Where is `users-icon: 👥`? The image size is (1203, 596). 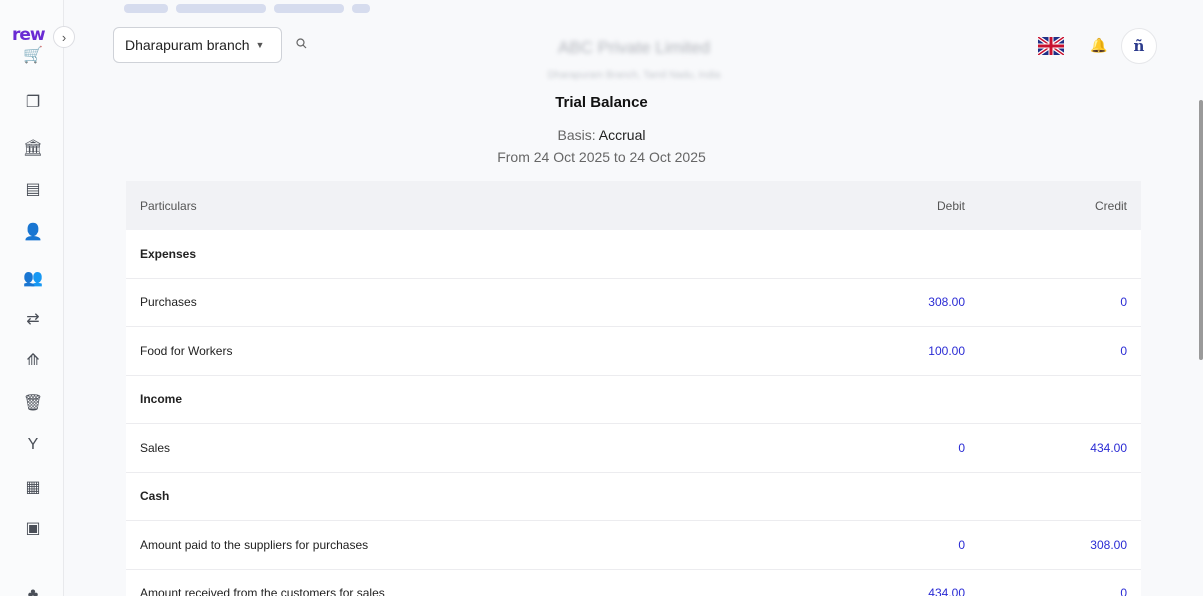 users-icon: 👥 is located at coordinates (33, 278).